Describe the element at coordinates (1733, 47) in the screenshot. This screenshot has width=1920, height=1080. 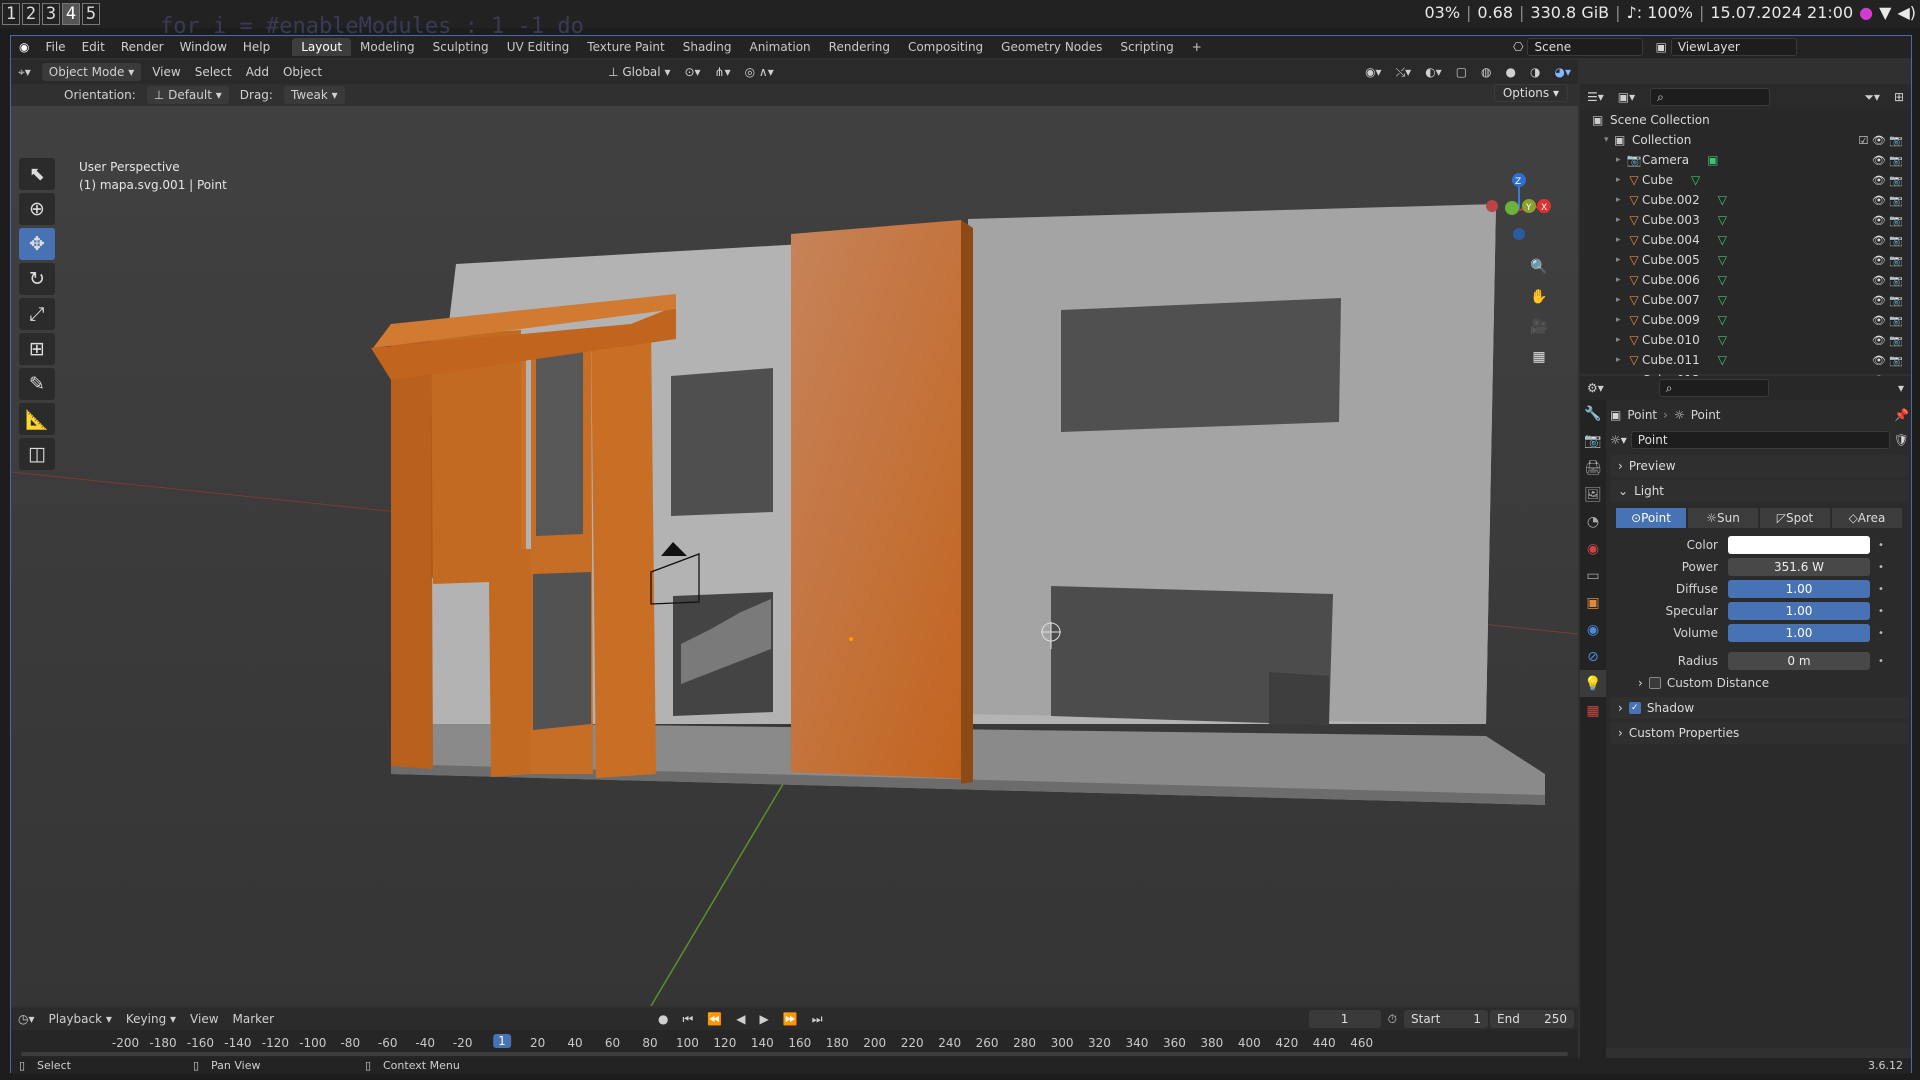
I see `view-layer-selector: ViewLayer` at that location.